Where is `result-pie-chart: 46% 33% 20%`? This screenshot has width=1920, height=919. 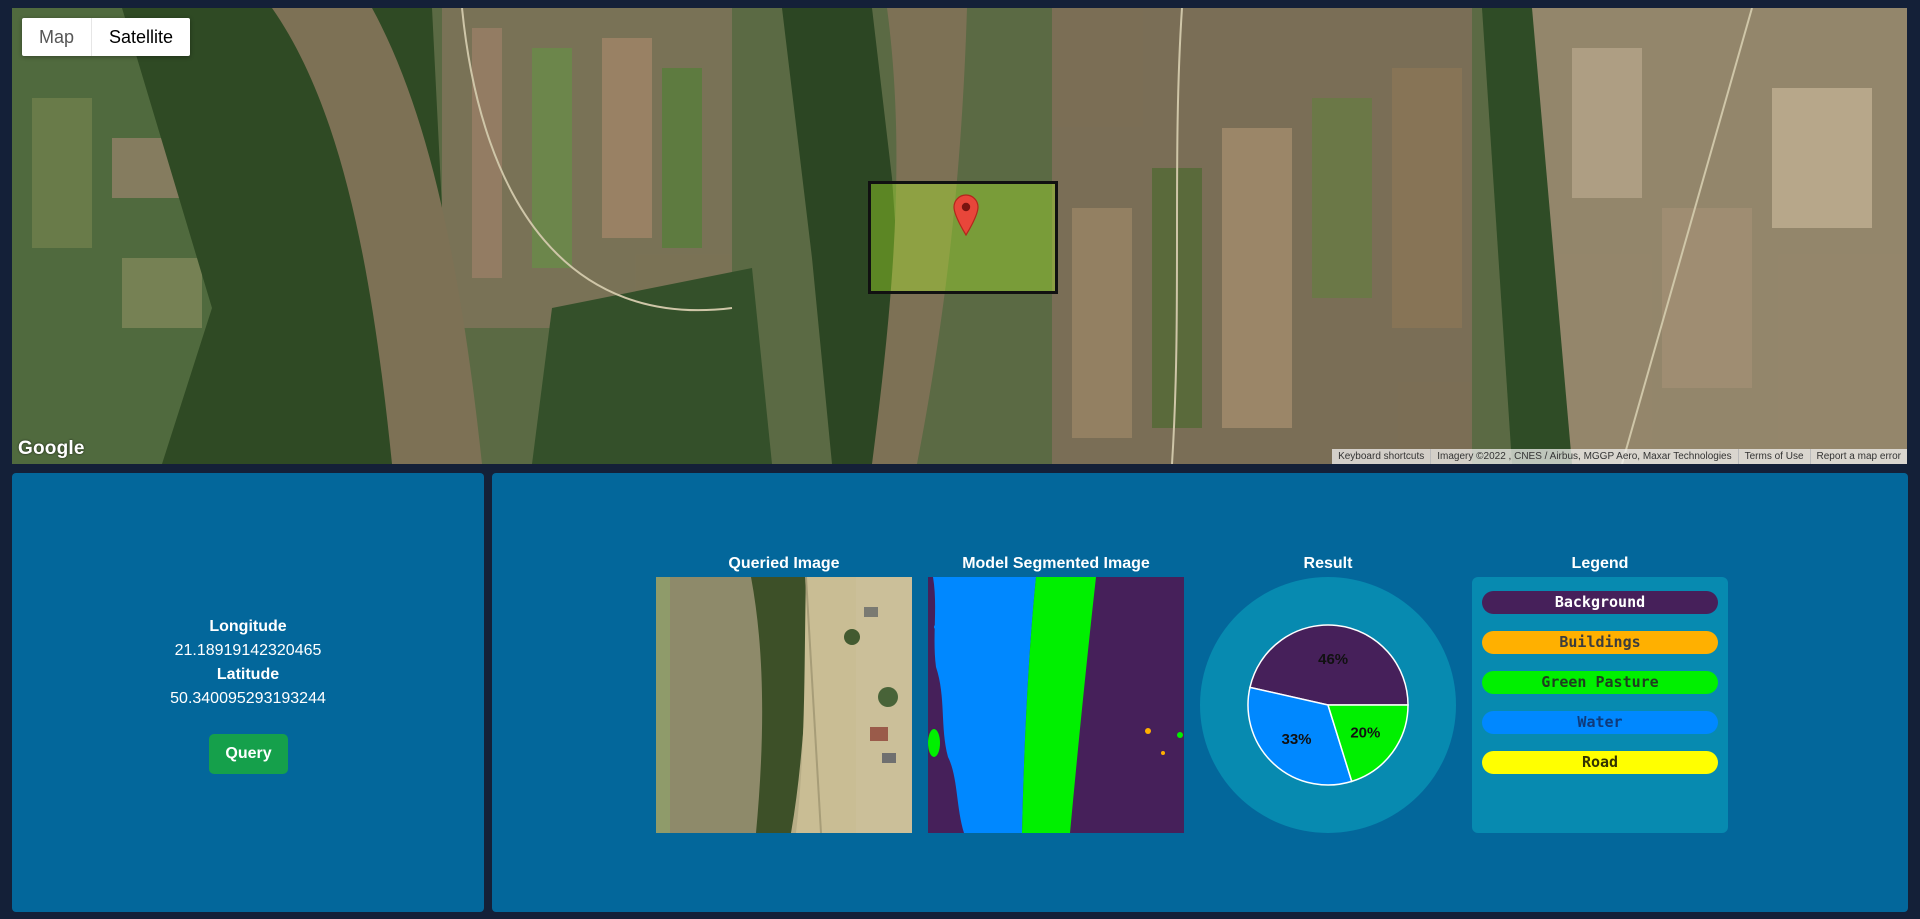
result-pie-chart: 46% 33% 20% is located at coordinates (1328, 705).